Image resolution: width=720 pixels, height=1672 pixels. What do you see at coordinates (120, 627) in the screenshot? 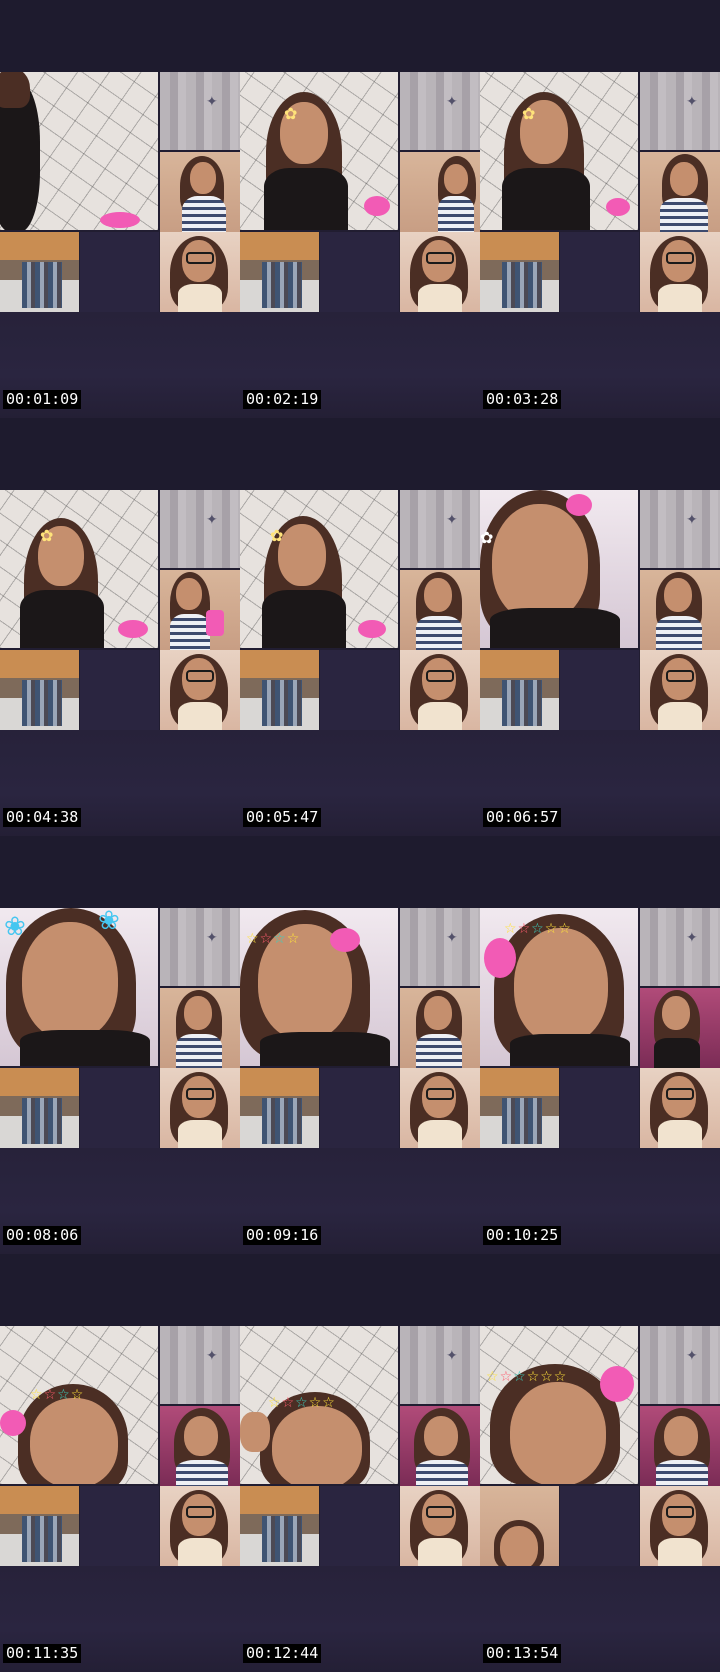
I see `frame-4: ✿ 00:04:38` at bounding box center [120, 627].